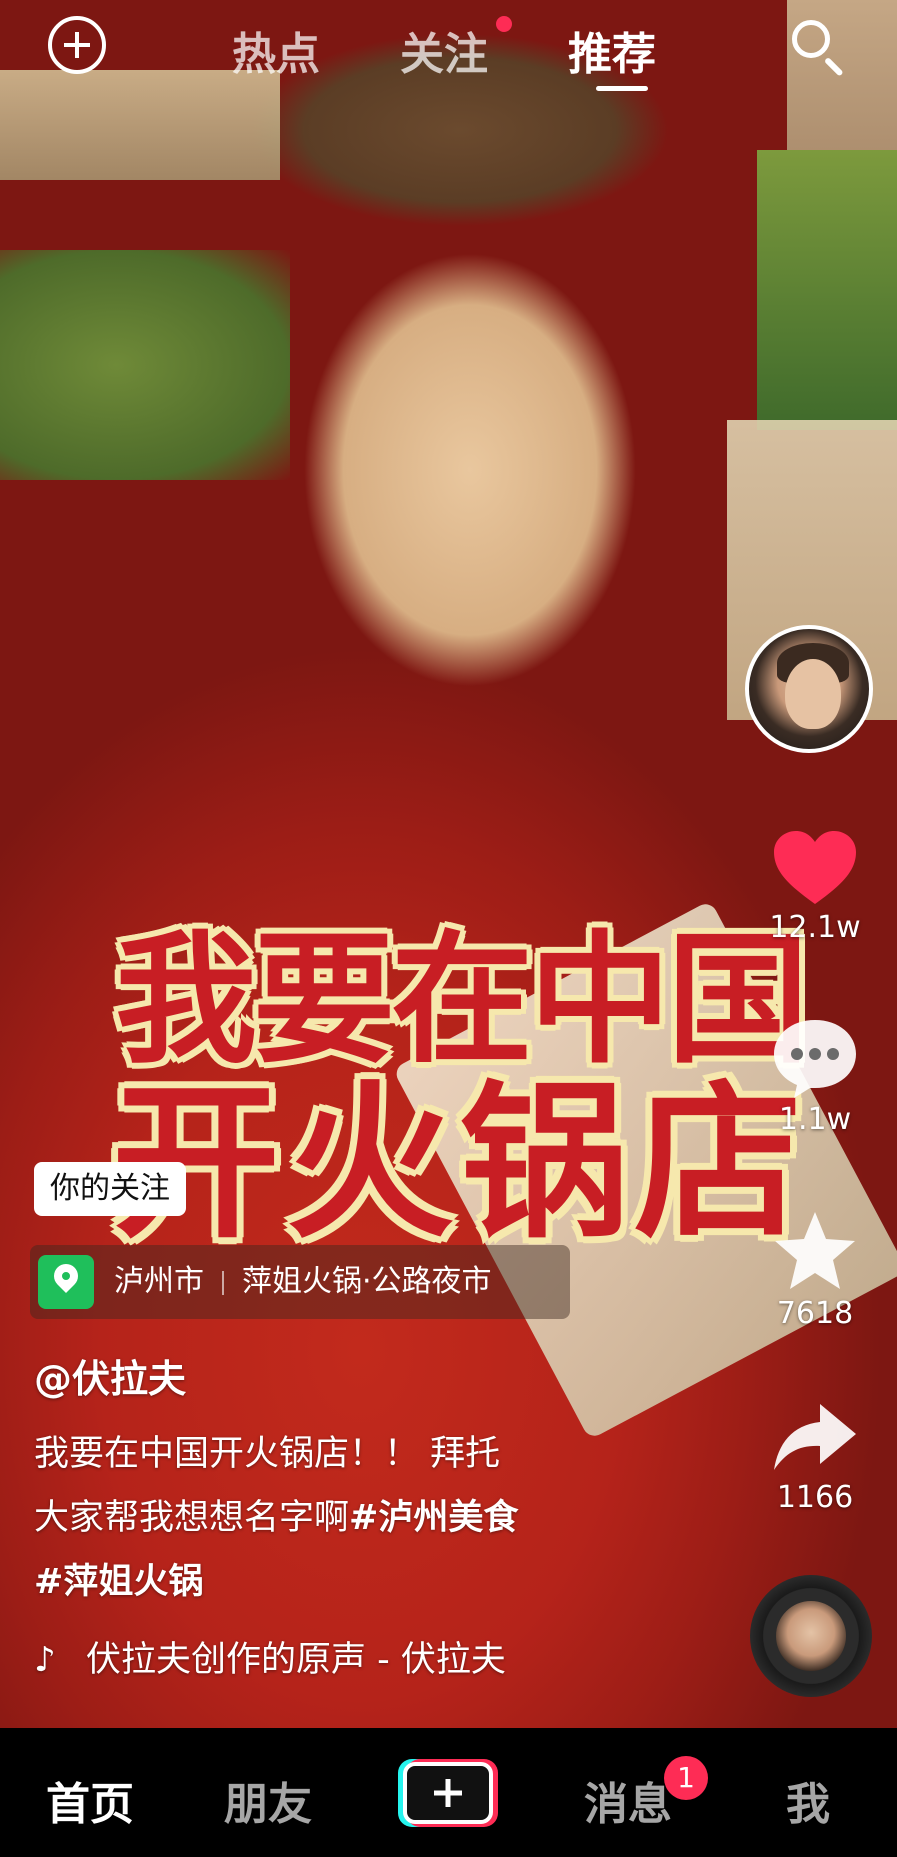 The image size is (897, 1857). I want to click on nav-friends: 朋友, so click(268, 1800).